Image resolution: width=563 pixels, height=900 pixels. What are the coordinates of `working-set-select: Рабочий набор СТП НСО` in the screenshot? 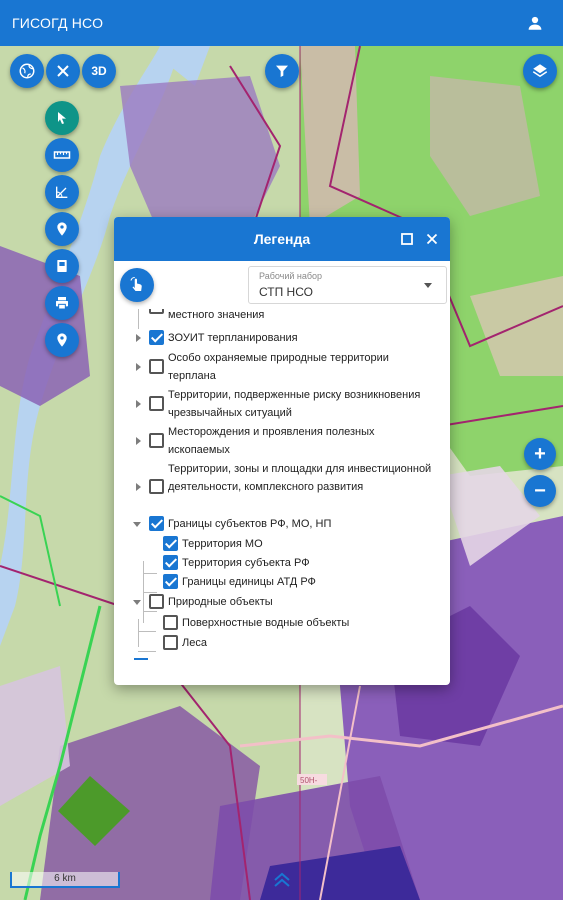 It's located at (347, 285).